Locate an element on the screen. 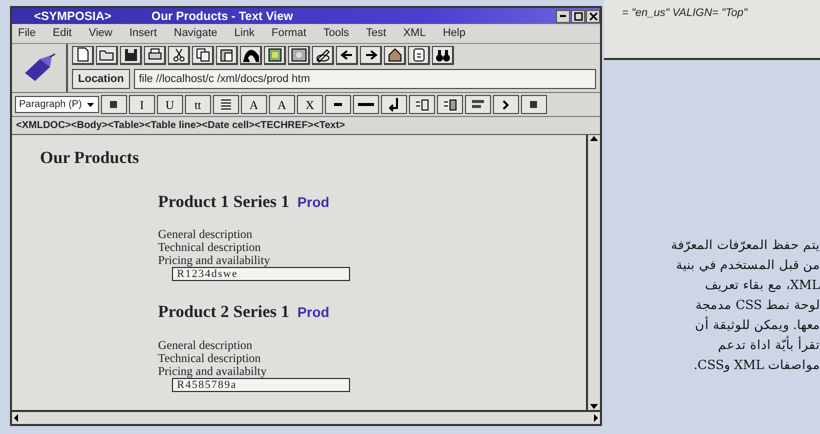 The image size is (820, 434). caret-icon is located at coordinates (506, 105).